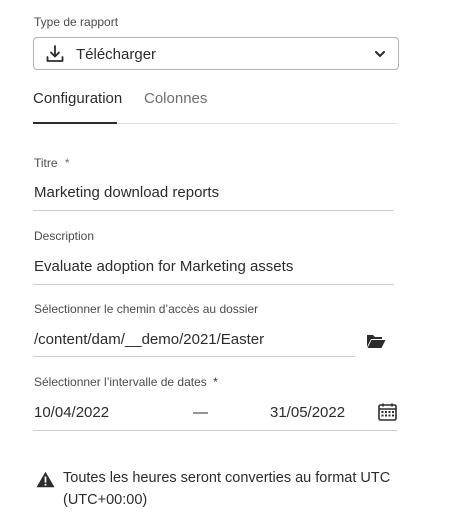 This screenshot has width=470, height=523. I want to click on description-field-label: Description, so click(64, 236).